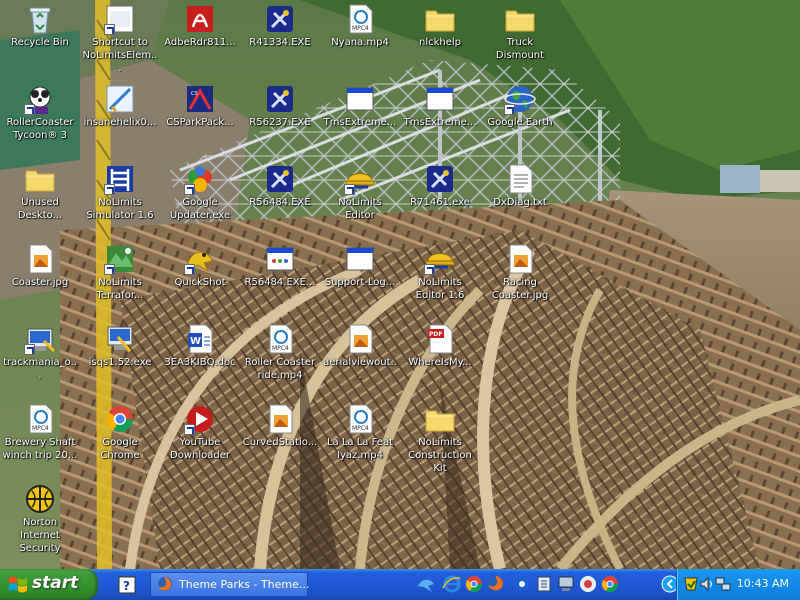  I want to click on shortcut-app-icon, so click(120, 19).